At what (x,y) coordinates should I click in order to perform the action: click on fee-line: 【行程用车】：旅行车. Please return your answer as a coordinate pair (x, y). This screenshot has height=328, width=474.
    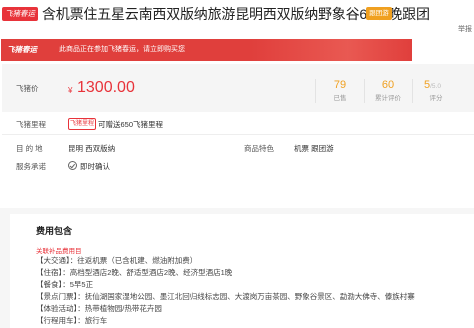
    Looking at the image, I should click on (72, 320).